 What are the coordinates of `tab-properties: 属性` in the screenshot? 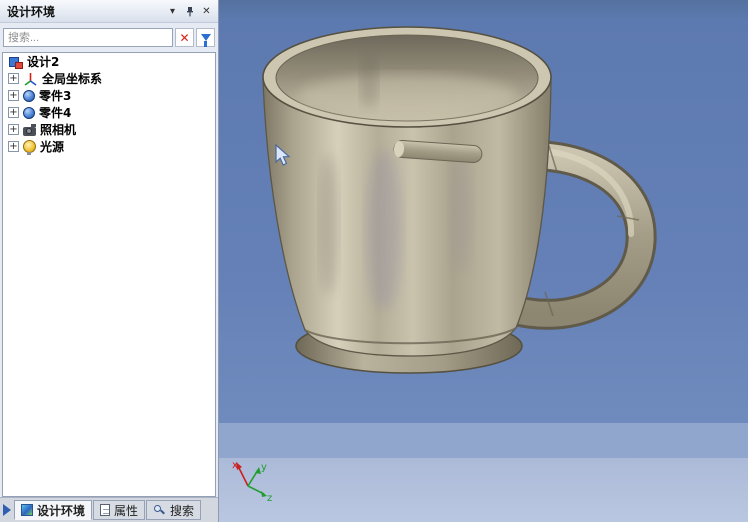 It's located at (119, 510).